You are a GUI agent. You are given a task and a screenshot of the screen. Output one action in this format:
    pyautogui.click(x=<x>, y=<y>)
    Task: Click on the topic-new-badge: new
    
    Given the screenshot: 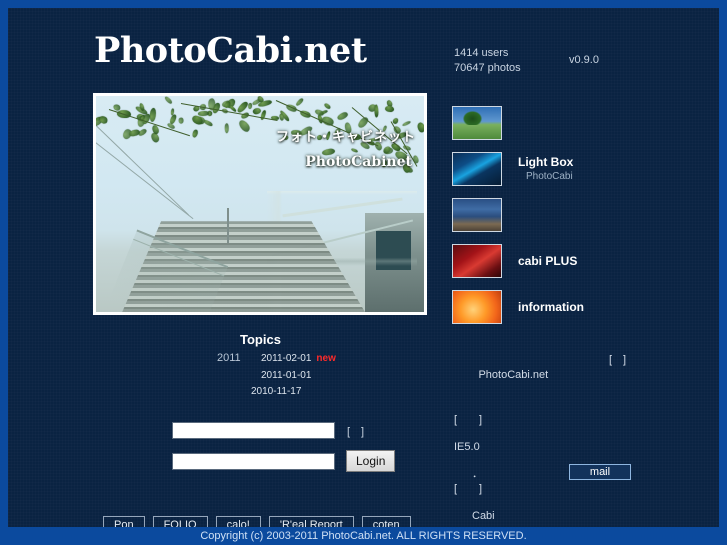 What is the action you would take?
    pyautogui.click(x=326, y=358)
    